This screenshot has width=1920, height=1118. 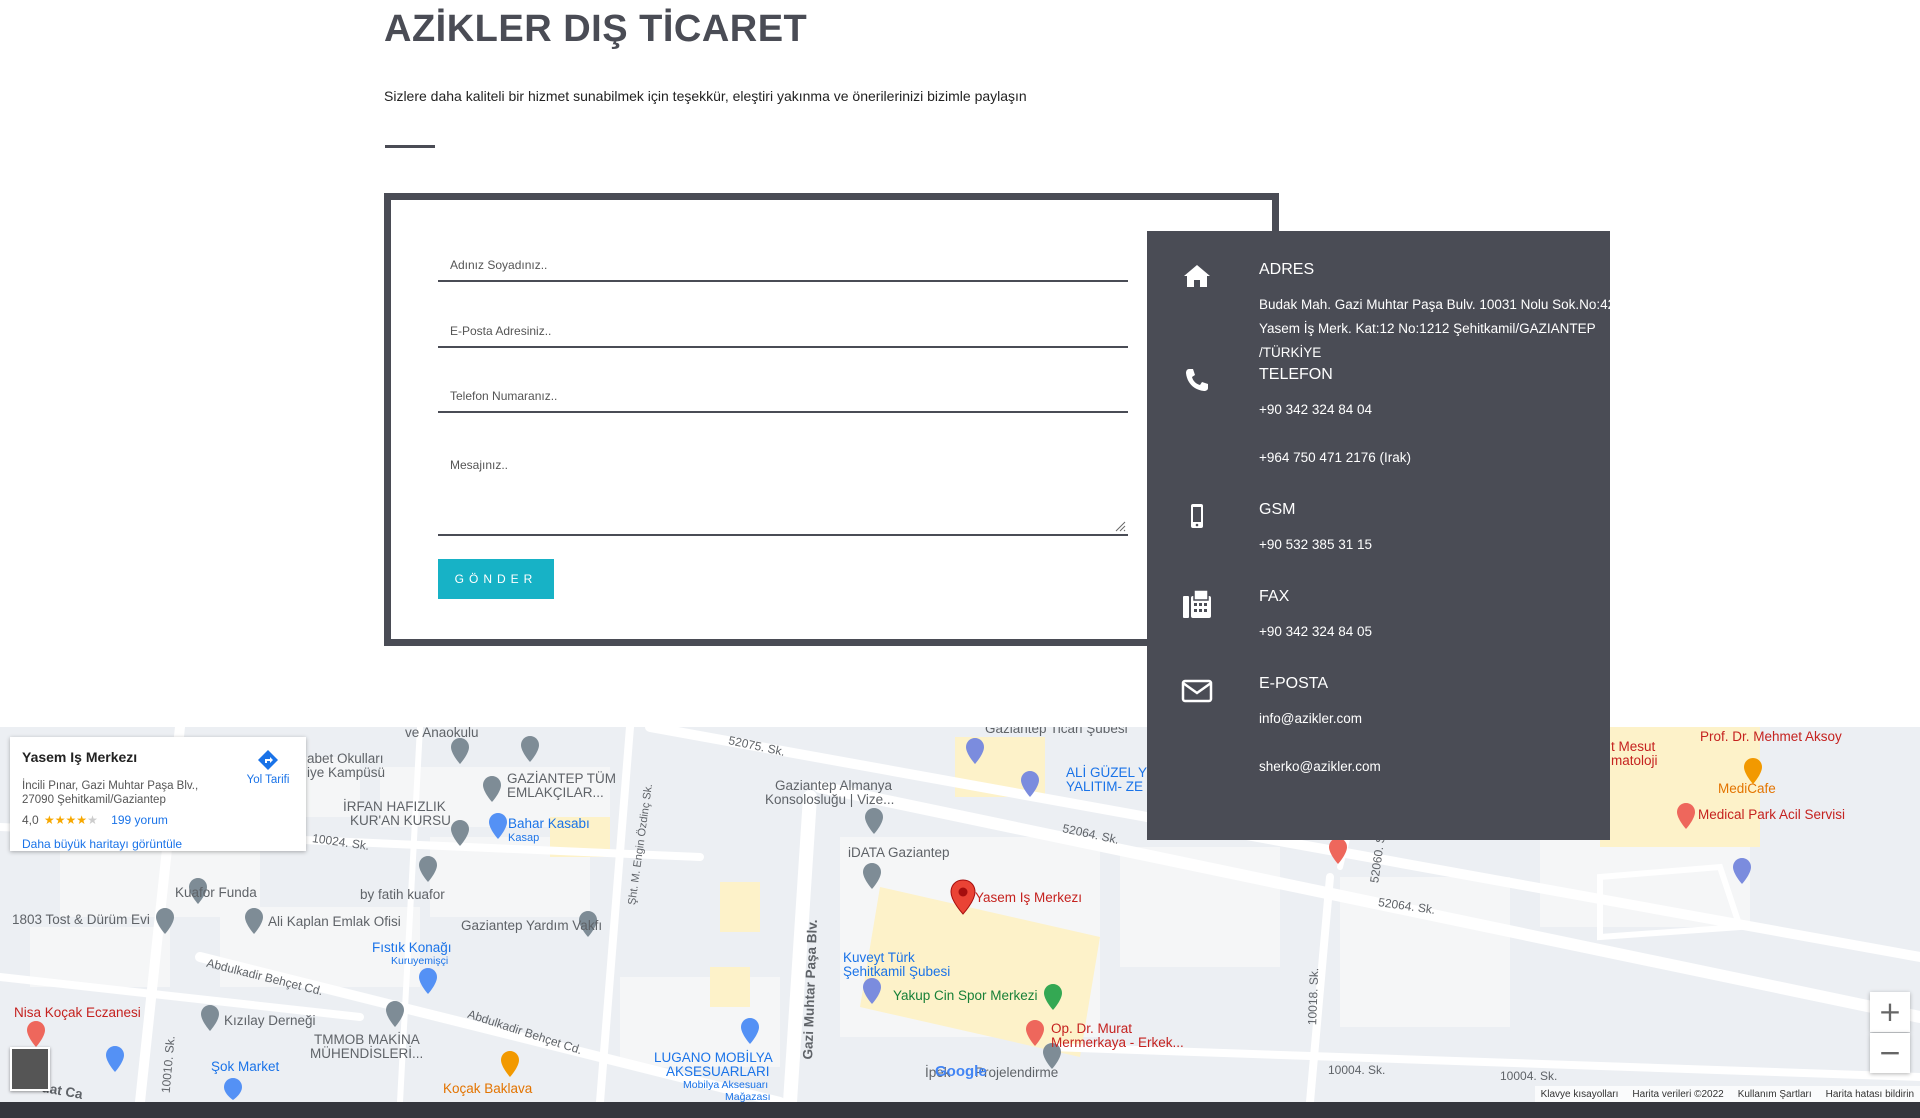 I want to click on parking-pin-icon, so click(x=1742, y=871).